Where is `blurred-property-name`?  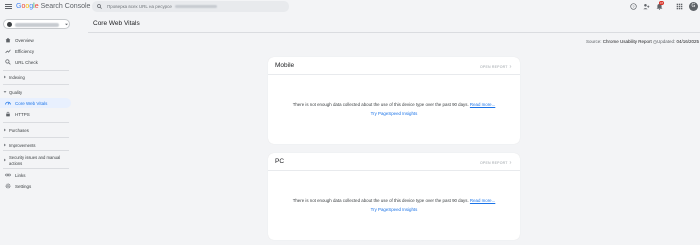 blurred-property-name is located at coordinates (37, 25).